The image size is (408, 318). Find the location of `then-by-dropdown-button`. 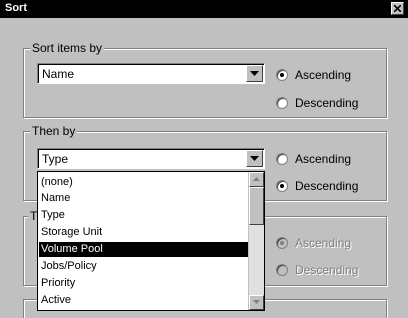

then-by-dropdown-button is located at coordinates (254, 158).